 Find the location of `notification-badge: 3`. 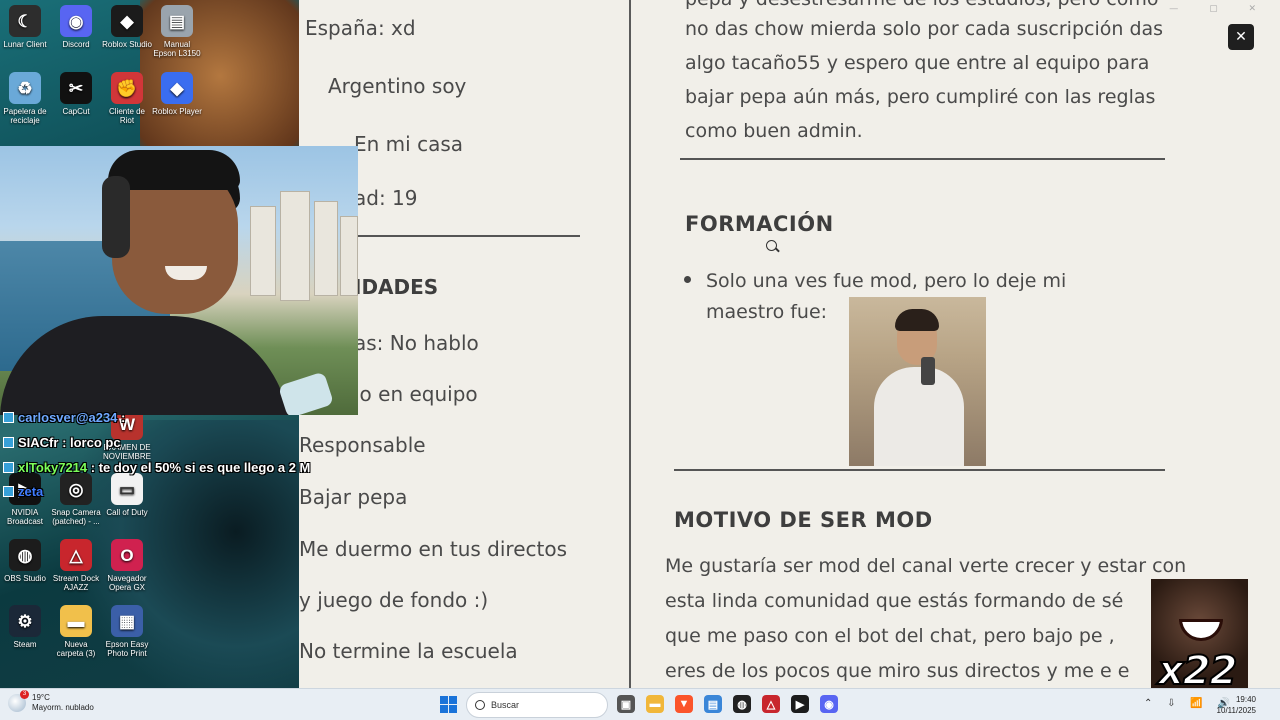

notification-badge: 3 is located at coordinates (24, 694).